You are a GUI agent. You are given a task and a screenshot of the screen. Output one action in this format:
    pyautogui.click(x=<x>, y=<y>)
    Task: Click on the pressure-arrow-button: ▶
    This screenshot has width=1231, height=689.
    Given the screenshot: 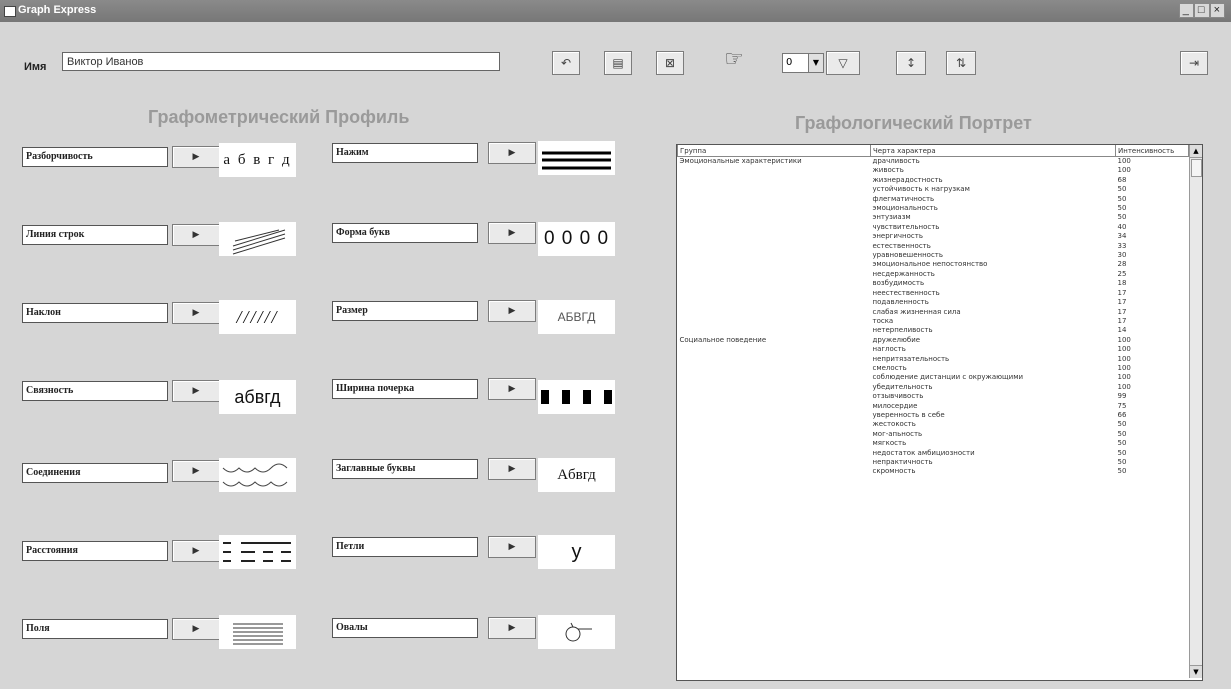 What is the action you would take?
    pyautogui.click(x=512, y=153)
    